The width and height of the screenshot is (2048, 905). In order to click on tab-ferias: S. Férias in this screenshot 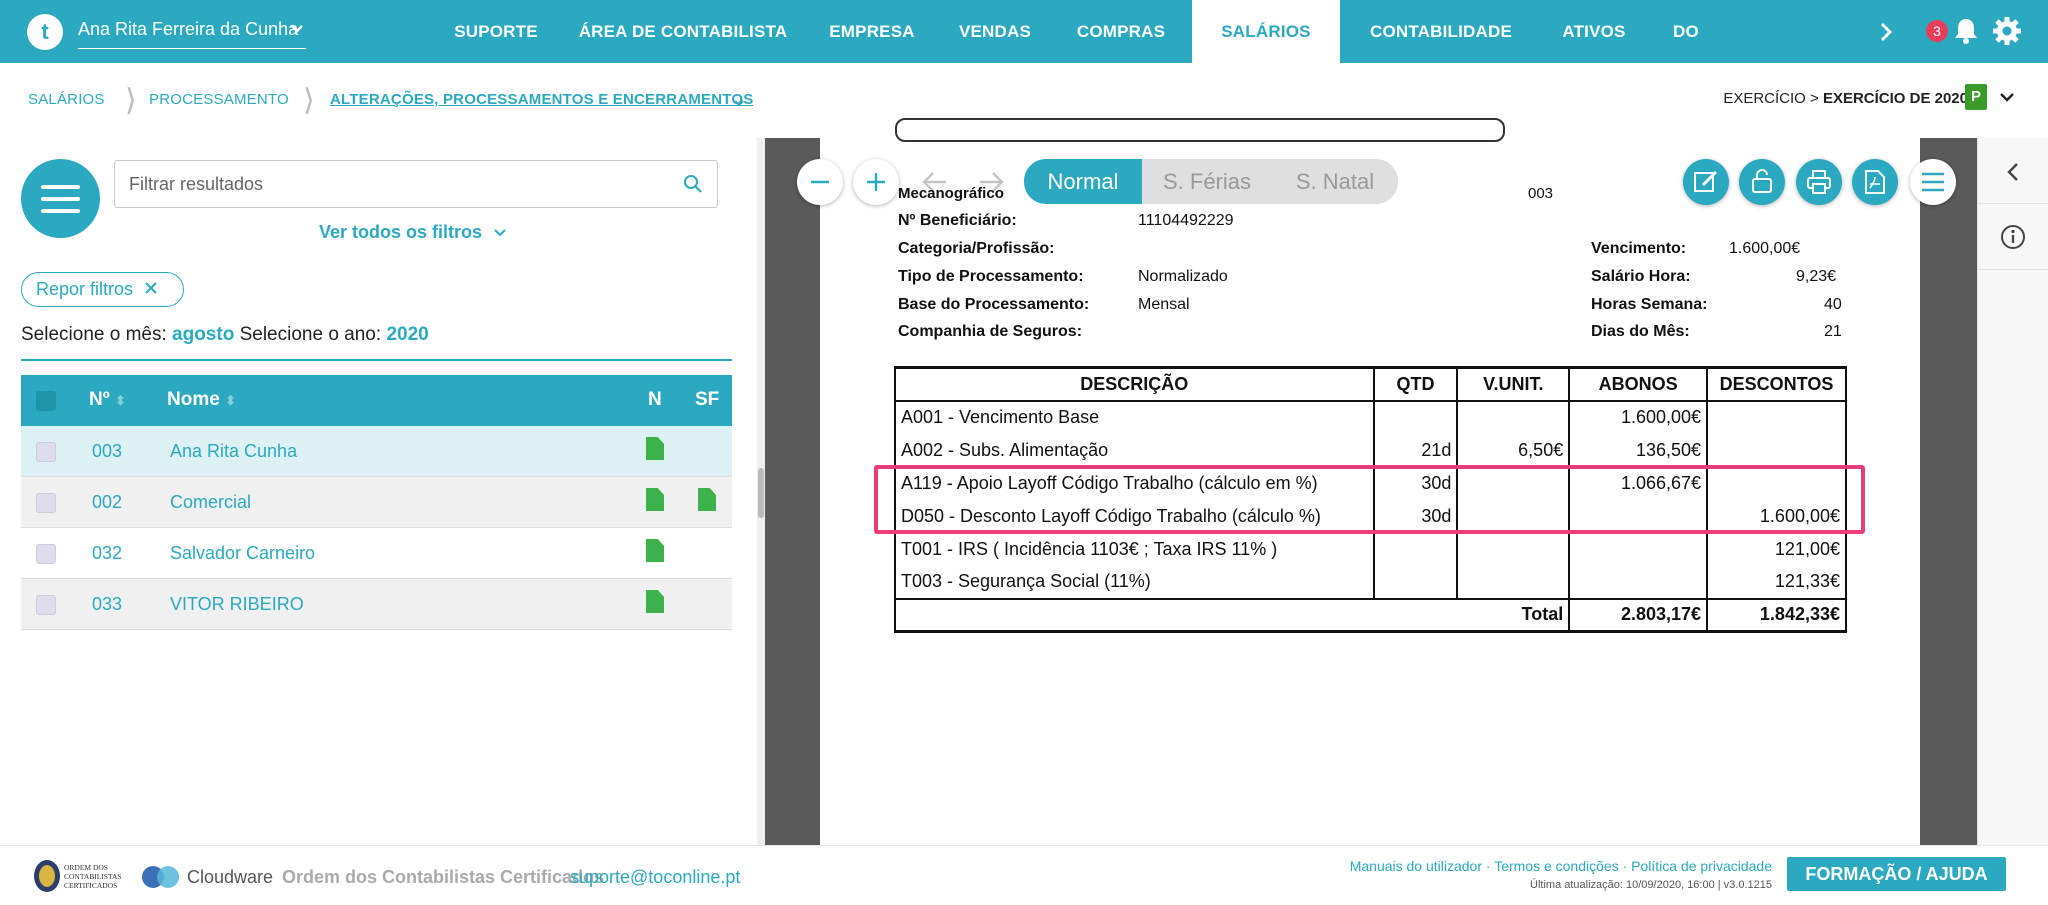, I will do `click(1207, 181)`.